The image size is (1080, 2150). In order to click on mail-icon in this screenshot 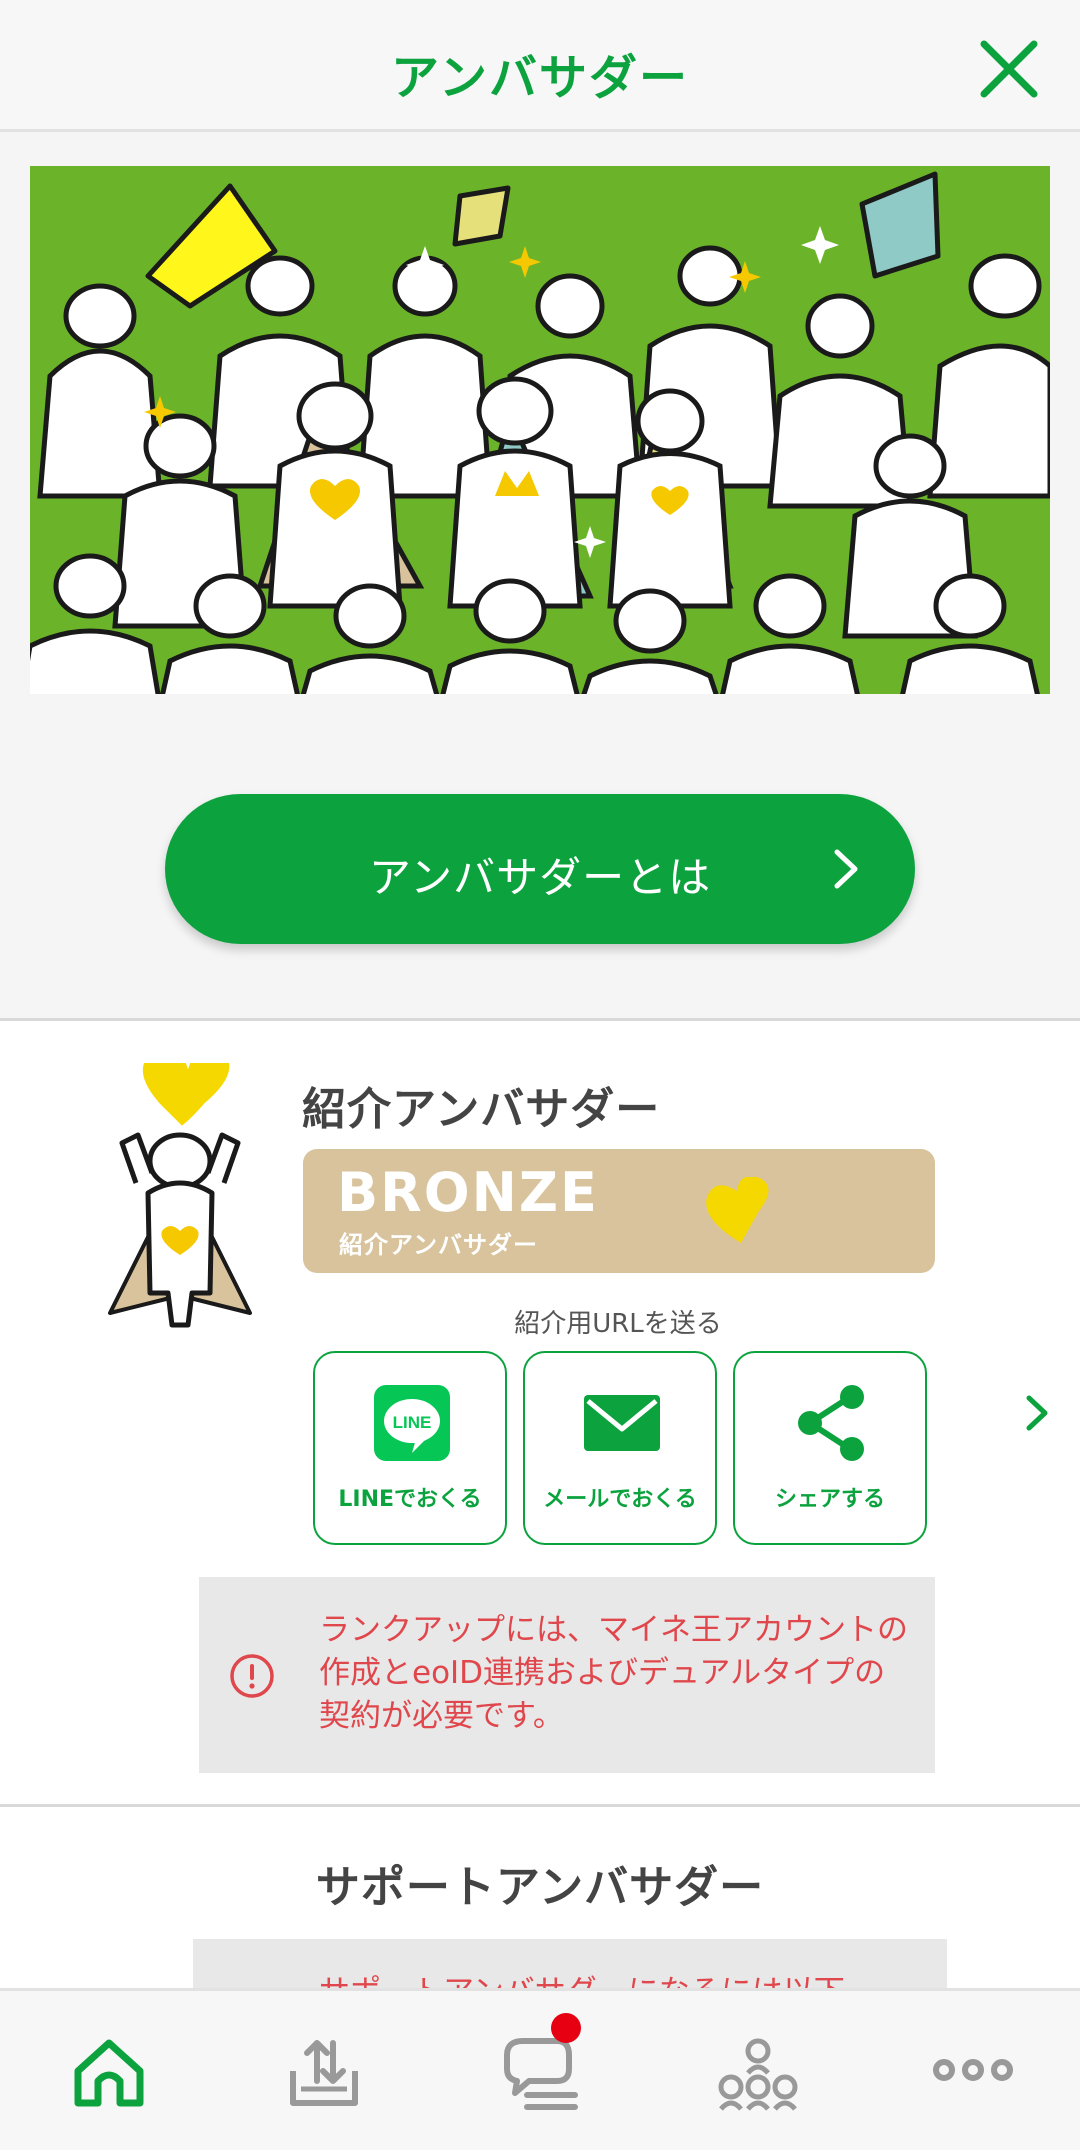, I will do `click(622, 1423)`.